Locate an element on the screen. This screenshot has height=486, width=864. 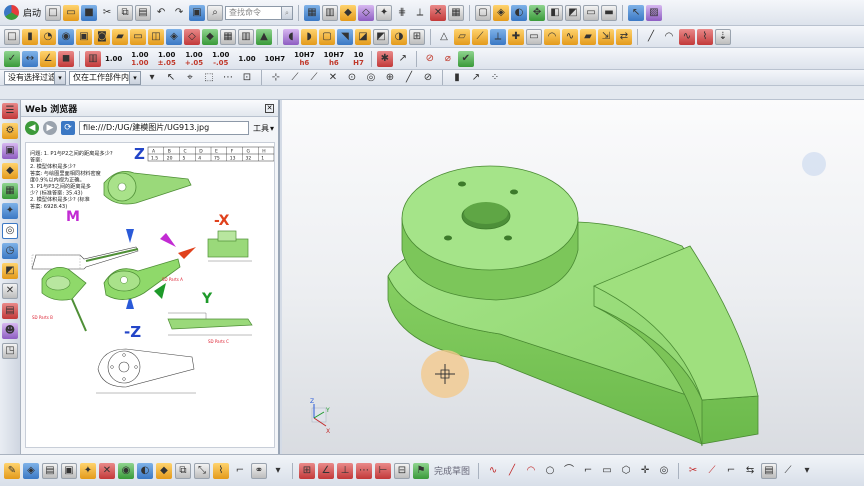
geometry-icon: ◇ is located at coordinates (366, 12).